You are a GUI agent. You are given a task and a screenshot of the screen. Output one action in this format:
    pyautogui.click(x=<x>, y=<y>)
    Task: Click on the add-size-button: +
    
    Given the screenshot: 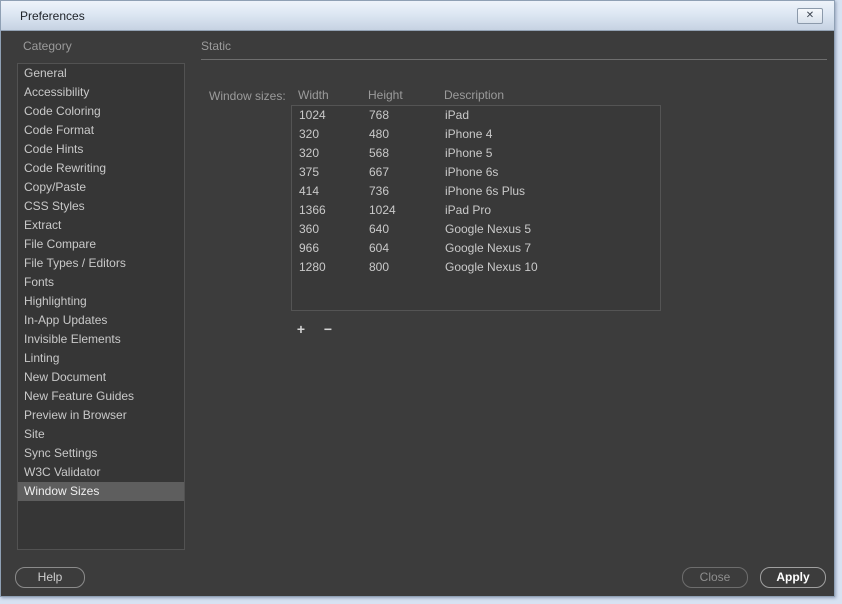 What is the action you would take?
    pyautogui.click(x=301, y=329)
    